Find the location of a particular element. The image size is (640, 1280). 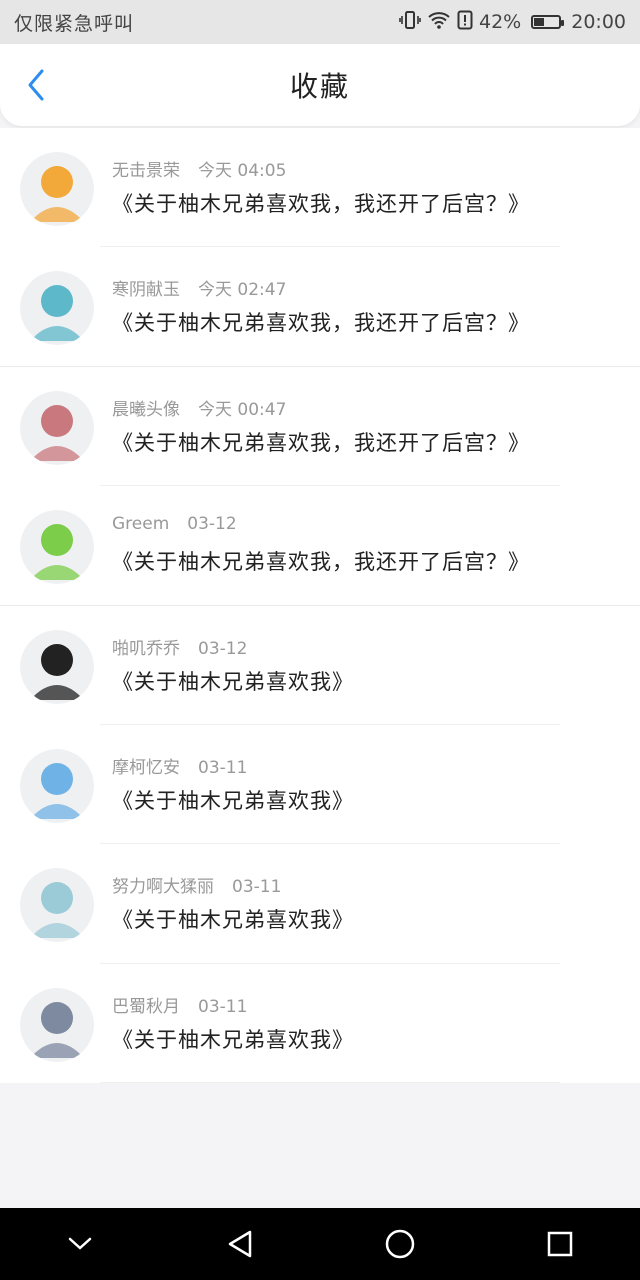

favorite-item: 晨曦头像 今天 00:47 《关于柚木兄弟喜欢我，我还开了后宫？》 is located at coordinates (320, 427).